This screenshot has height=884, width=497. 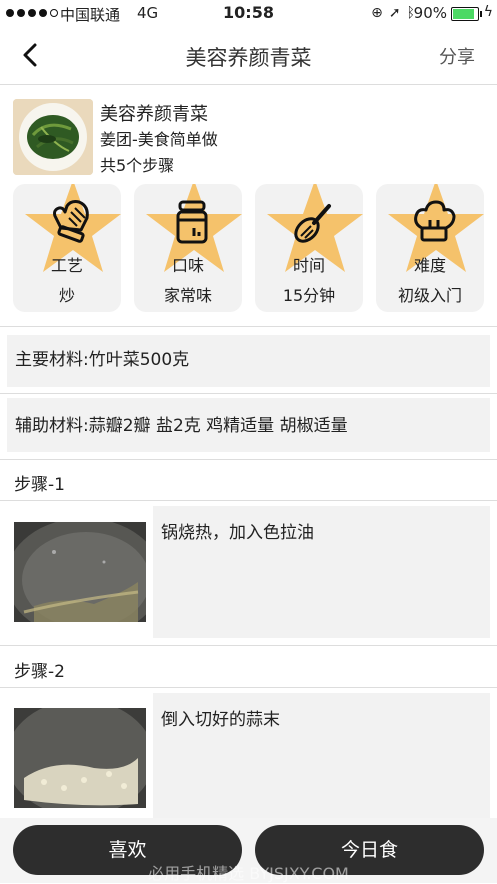 I want to click on spice-jar-icon, so click(x=192, y=222).